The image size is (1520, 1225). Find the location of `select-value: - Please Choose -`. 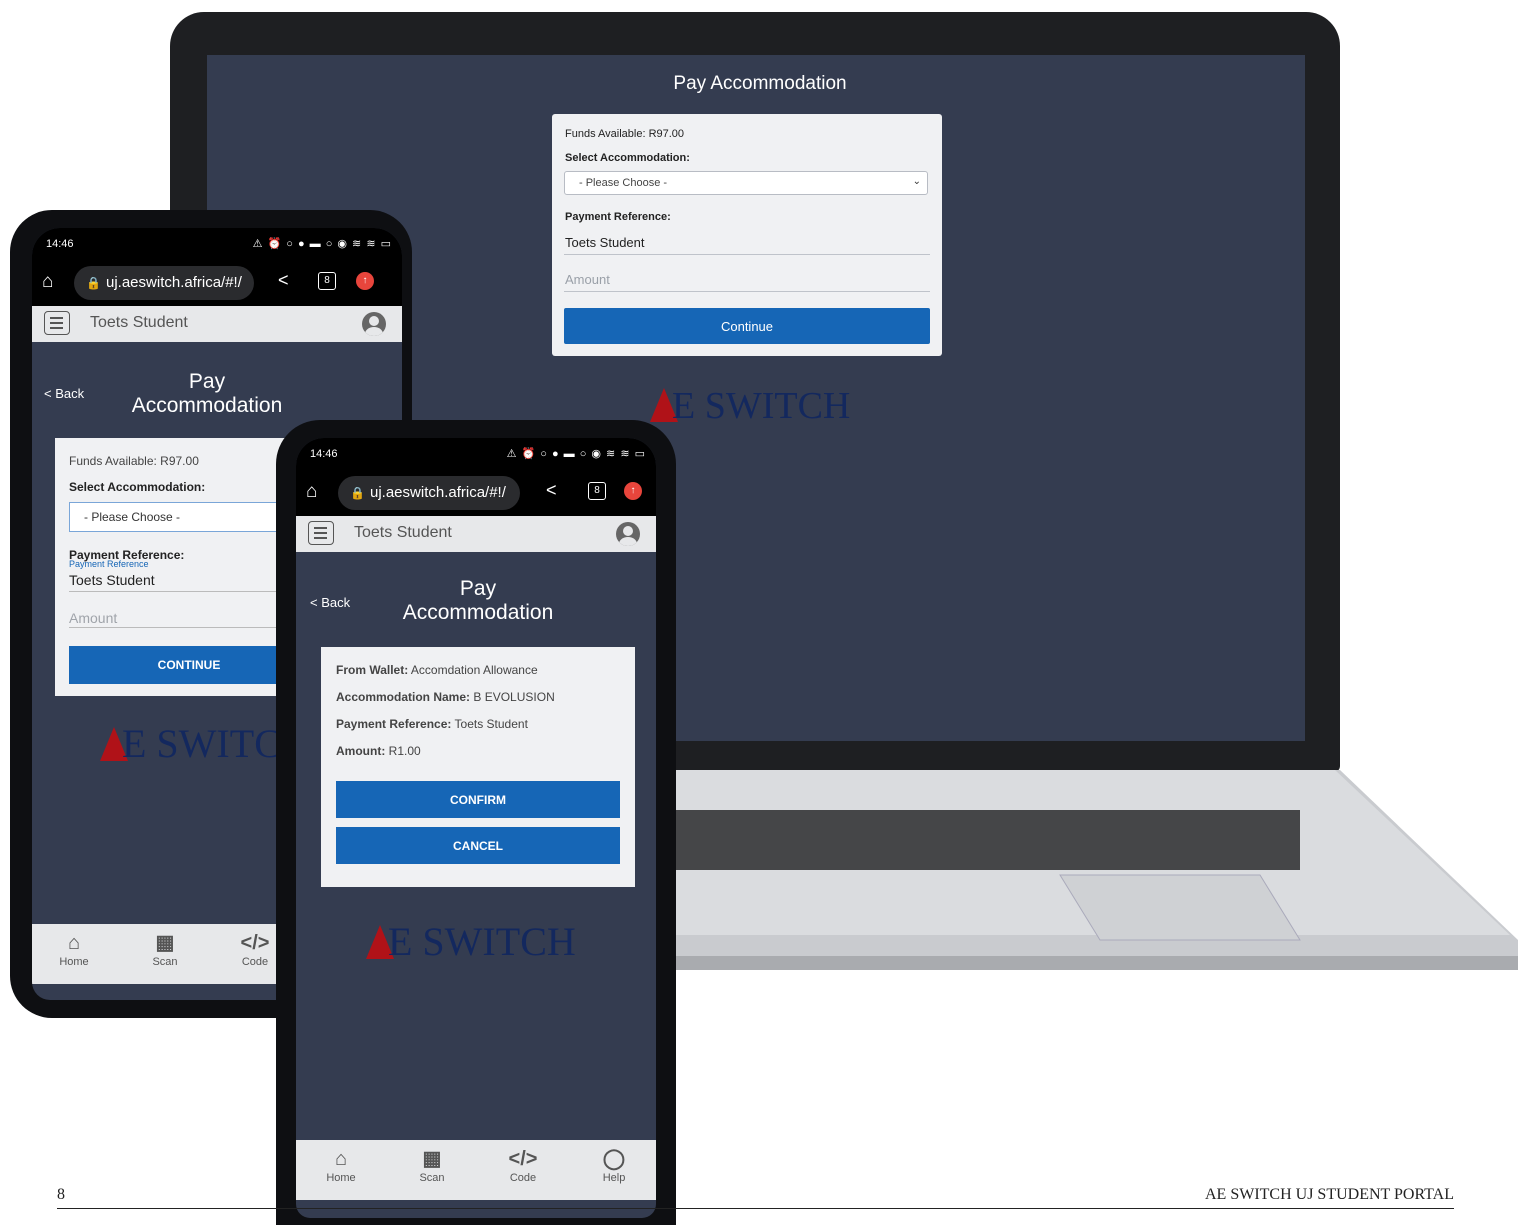

select-value: - Please Choose - is located at coordinates (623, 183).